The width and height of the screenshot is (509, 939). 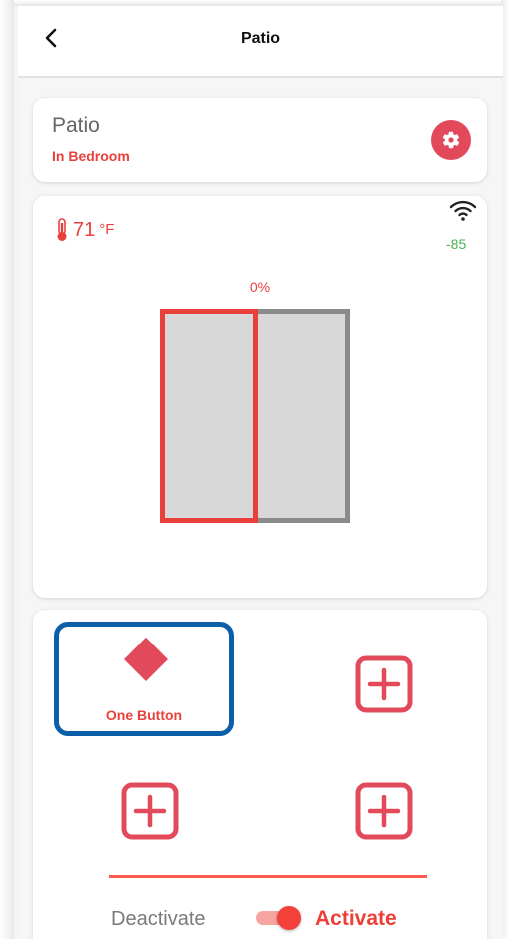 I want to click on header-bar: Patio, so click(x=260, y=42).